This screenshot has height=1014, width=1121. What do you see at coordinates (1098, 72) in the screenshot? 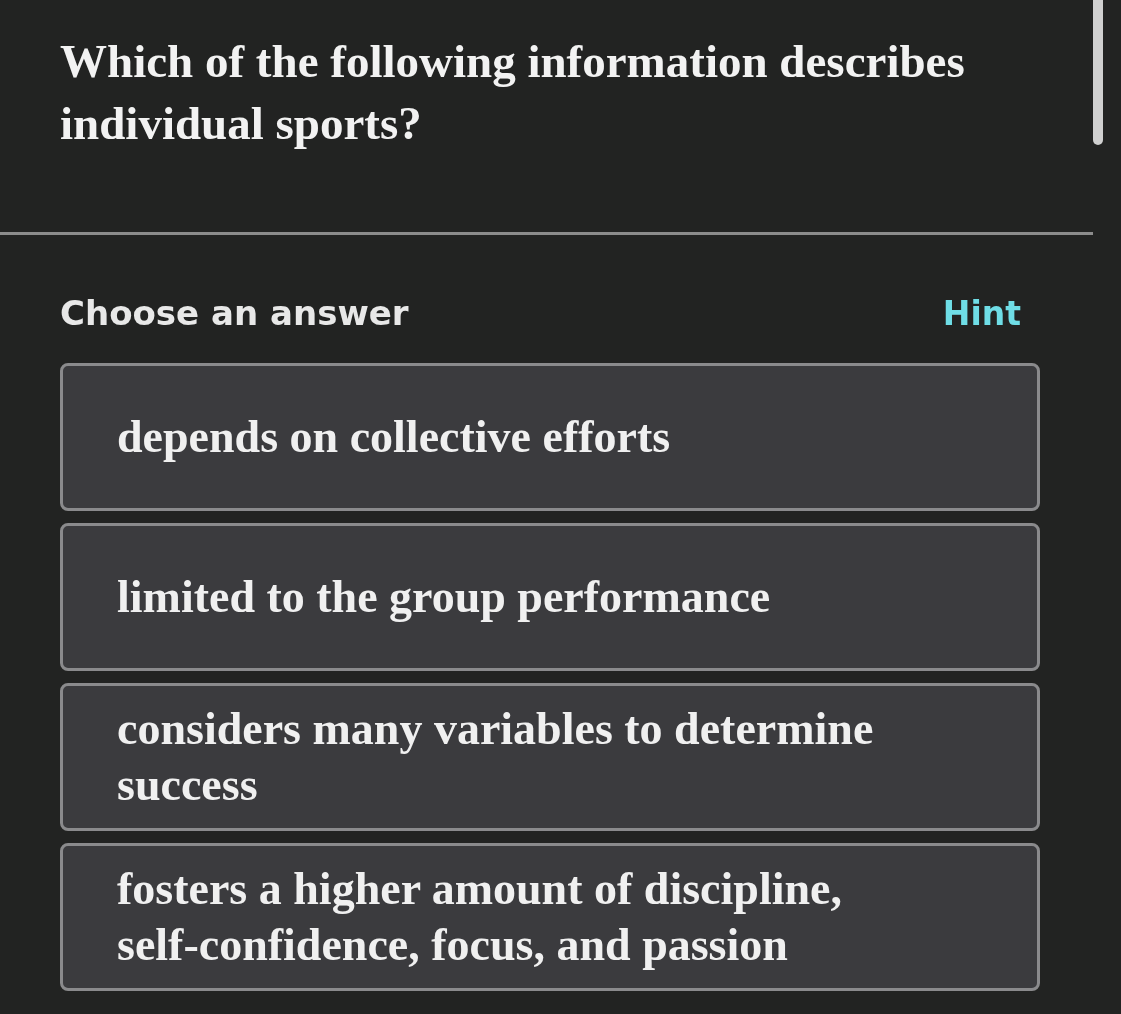
I see `scrollbar-thumb` at bounding box center [1098, 72].